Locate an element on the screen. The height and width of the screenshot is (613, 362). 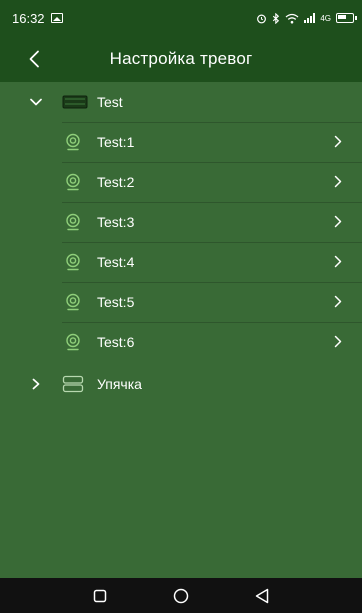
wifi-icon is located at coordinates (292, 18).